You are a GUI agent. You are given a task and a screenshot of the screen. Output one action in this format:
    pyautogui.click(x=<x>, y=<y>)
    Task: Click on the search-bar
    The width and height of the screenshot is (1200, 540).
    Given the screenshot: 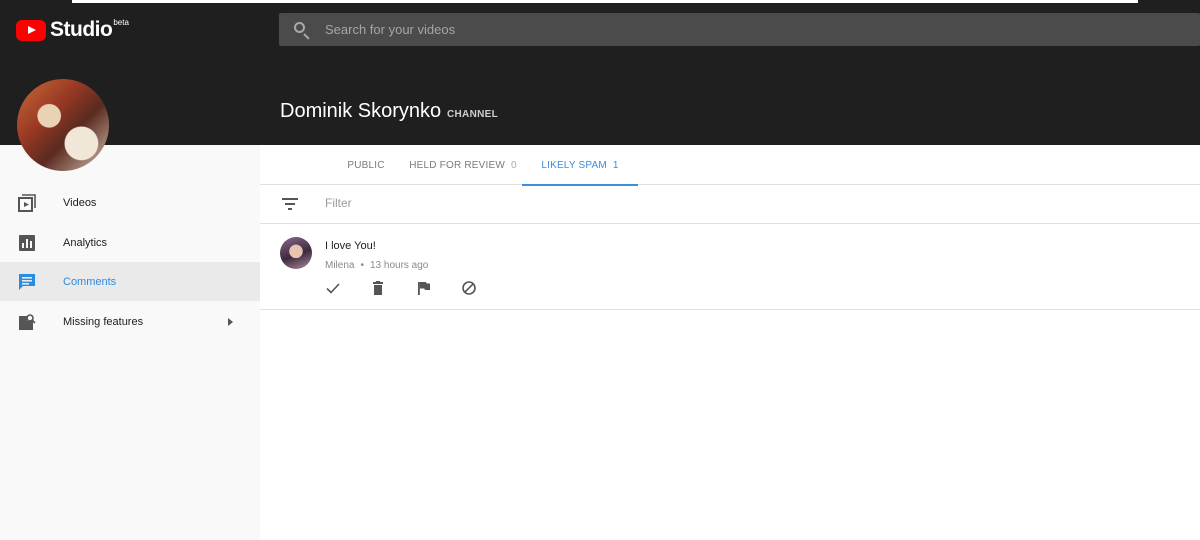 What is the action you would take?
    pyautogui.click(x=739, y=29)
    